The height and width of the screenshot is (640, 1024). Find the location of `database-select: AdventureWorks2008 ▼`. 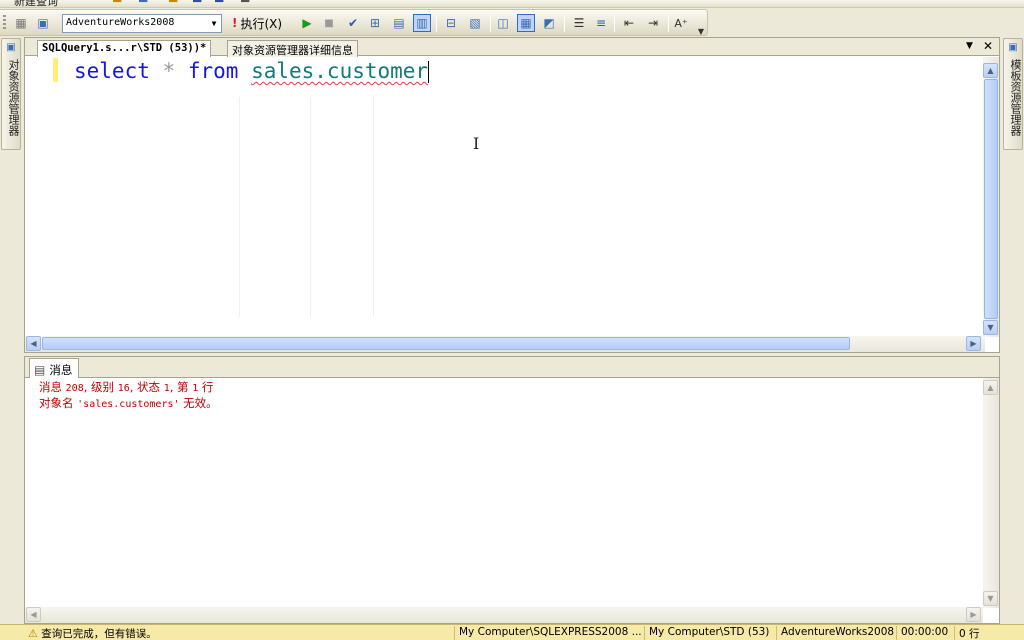

database-select: AdventureWorks2008 ▼ is located at coordinates (142, 23).